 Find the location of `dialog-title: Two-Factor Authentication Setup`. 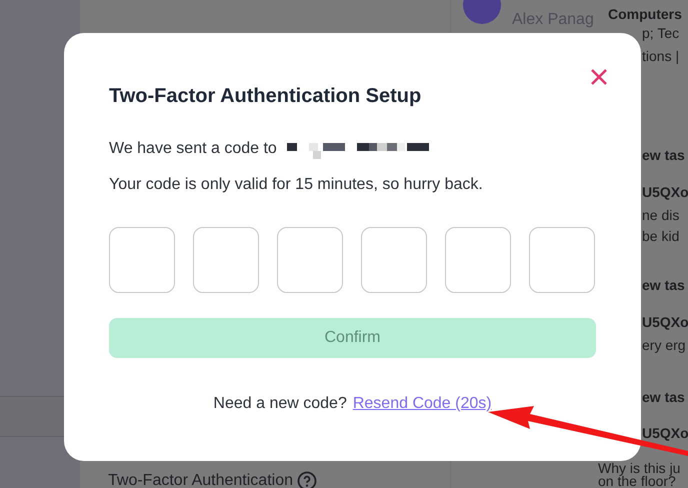

dialog-title: Two-Factor Authentication Setup is located at coordinates (265, 96).